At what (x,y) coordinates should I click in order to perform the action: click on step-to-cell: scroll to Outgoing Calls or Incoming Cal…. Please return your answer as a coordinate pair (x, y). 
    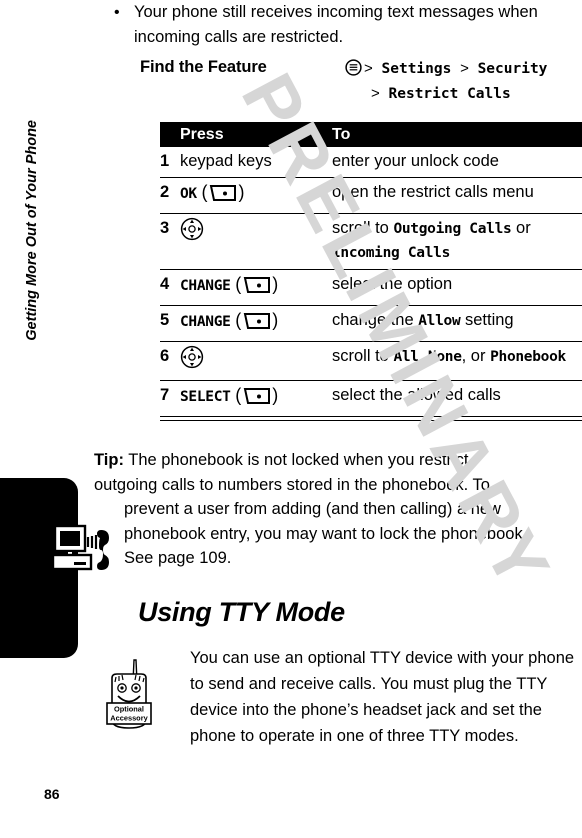
    Looking at the image, I should click on (457, 242).